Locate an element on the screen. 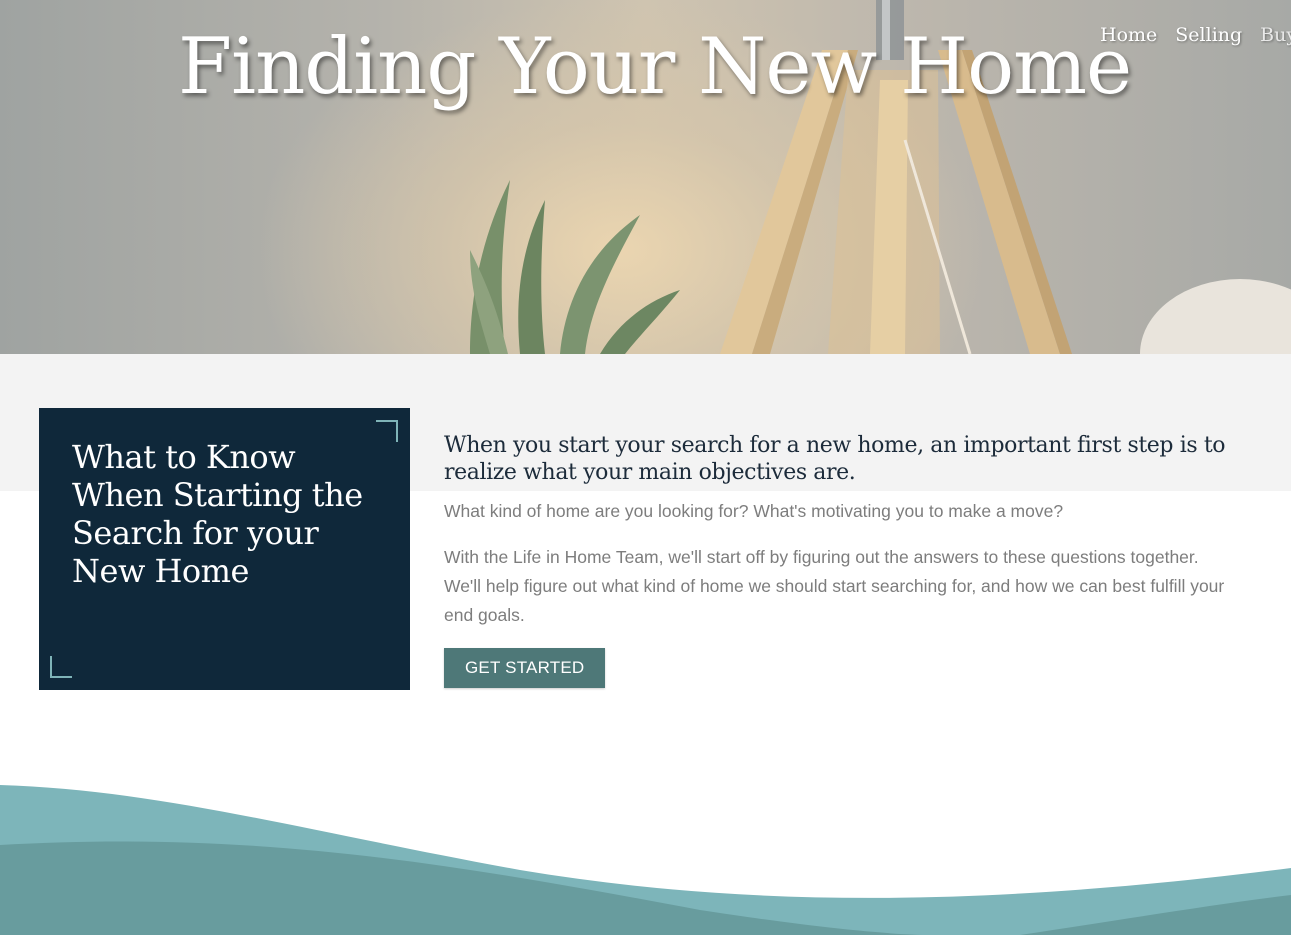 The width and height of the screenshot is (1291, 935). get-started-button: GET STARTED is located at coordinates (525, 668).